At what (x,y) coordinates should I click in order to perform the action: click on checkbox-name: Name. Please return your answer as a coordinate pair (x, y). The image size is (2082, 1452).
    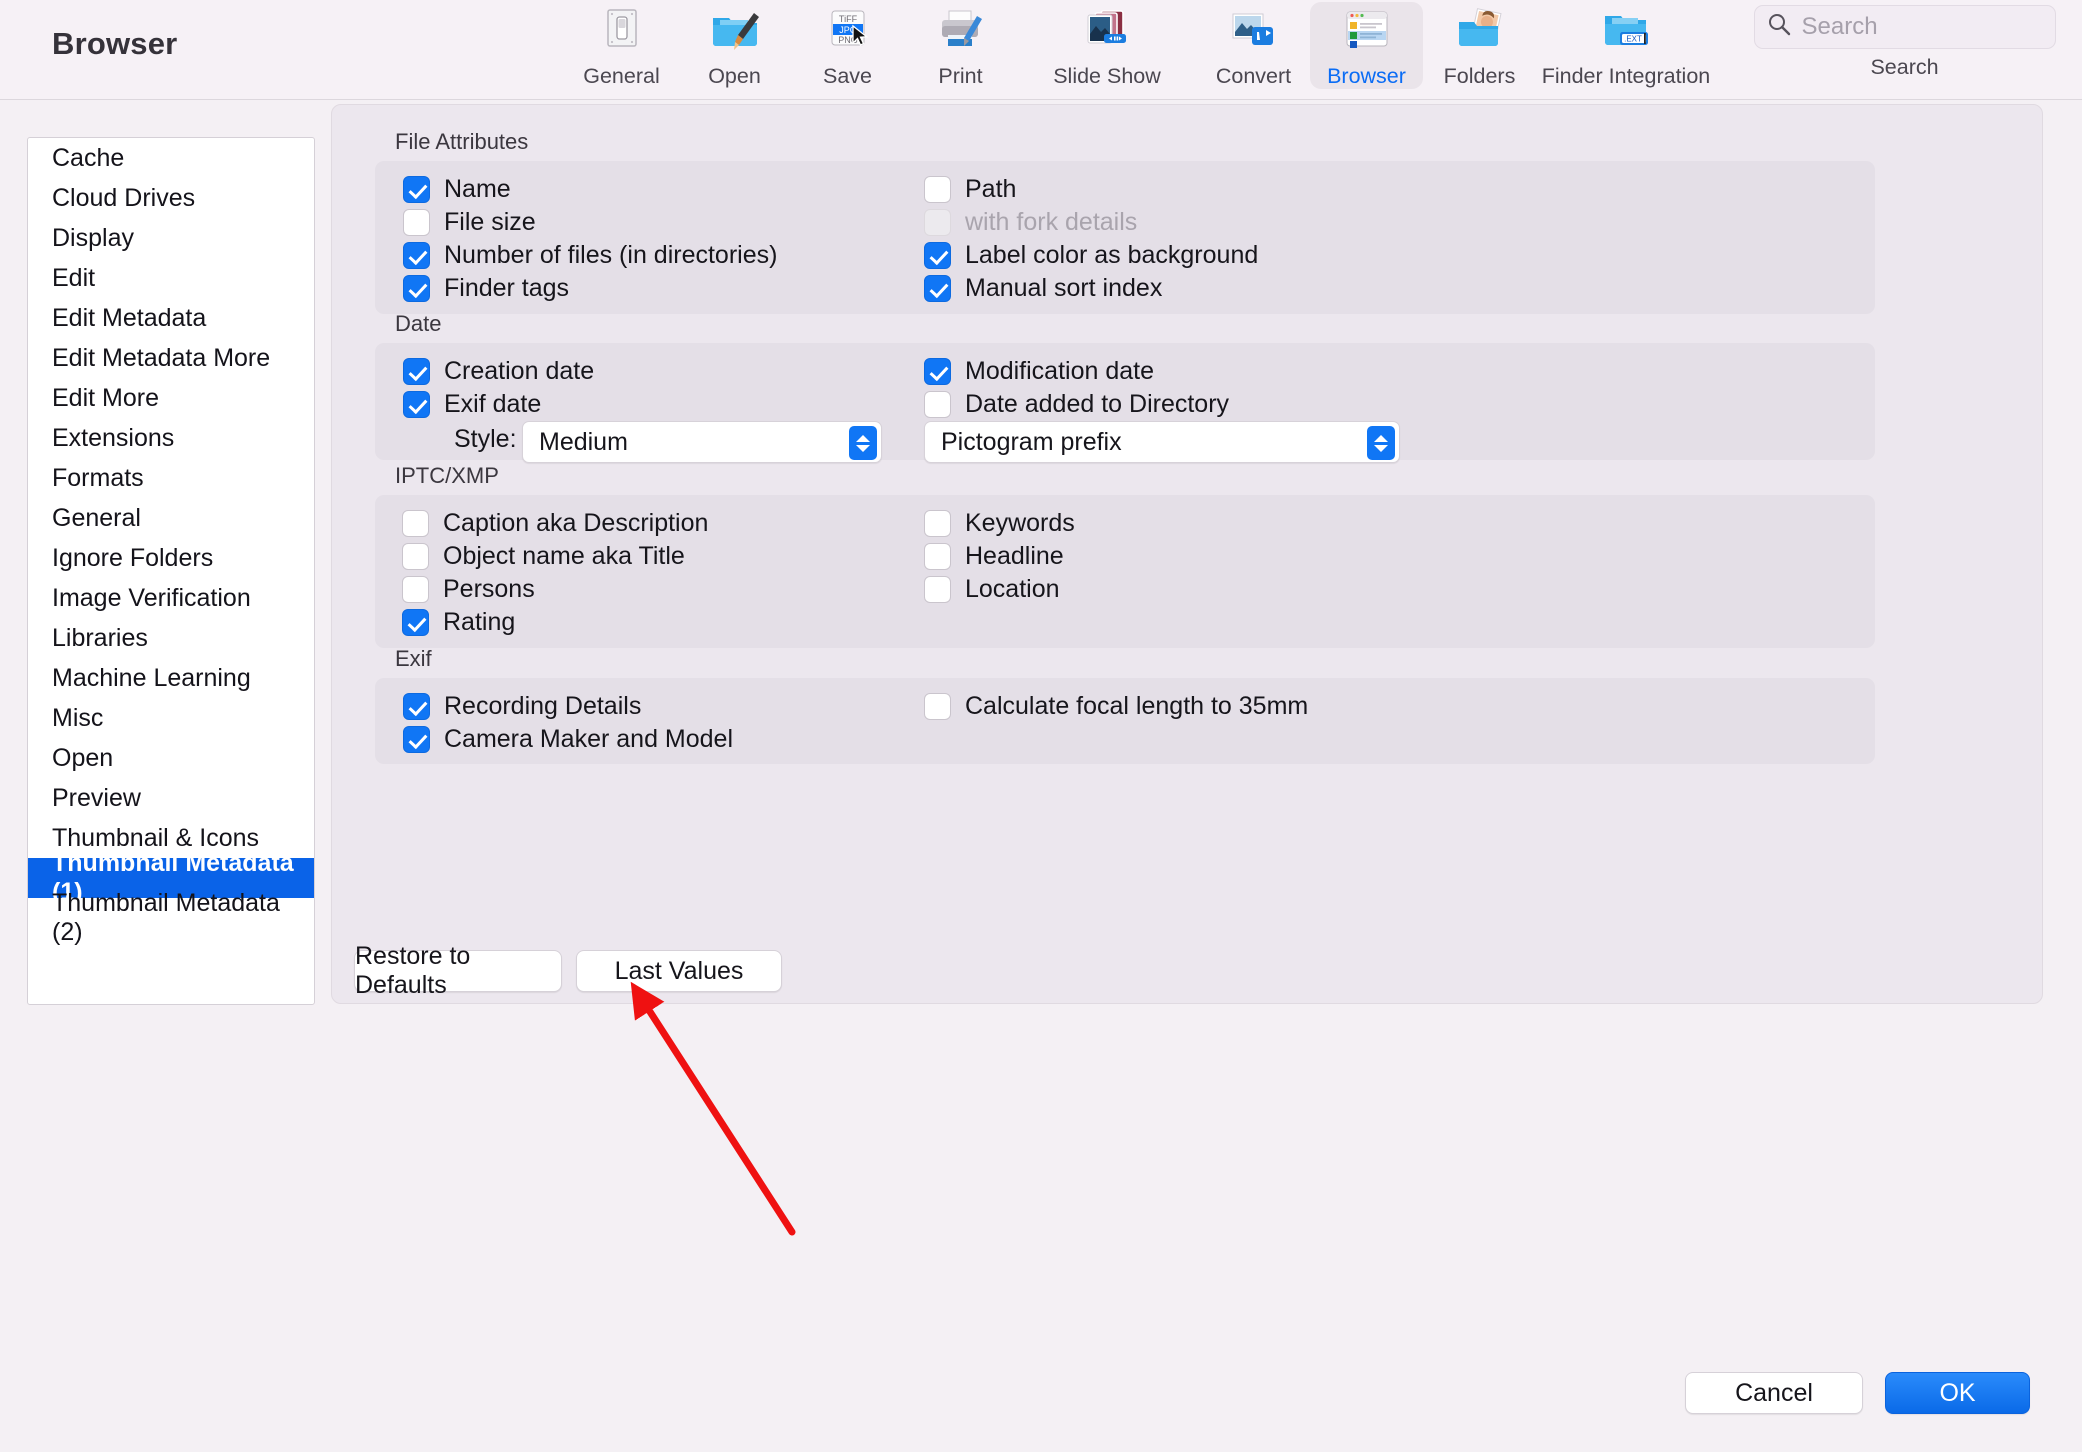
    Looking at the image, I should click on (457, 189).